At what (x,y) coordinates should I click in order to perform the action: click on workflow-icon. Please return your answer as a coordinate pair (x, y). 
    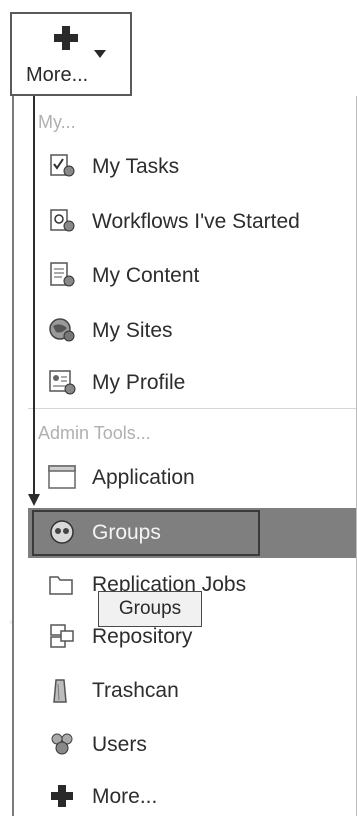
    Looking at the image, I should click on (62, 220).